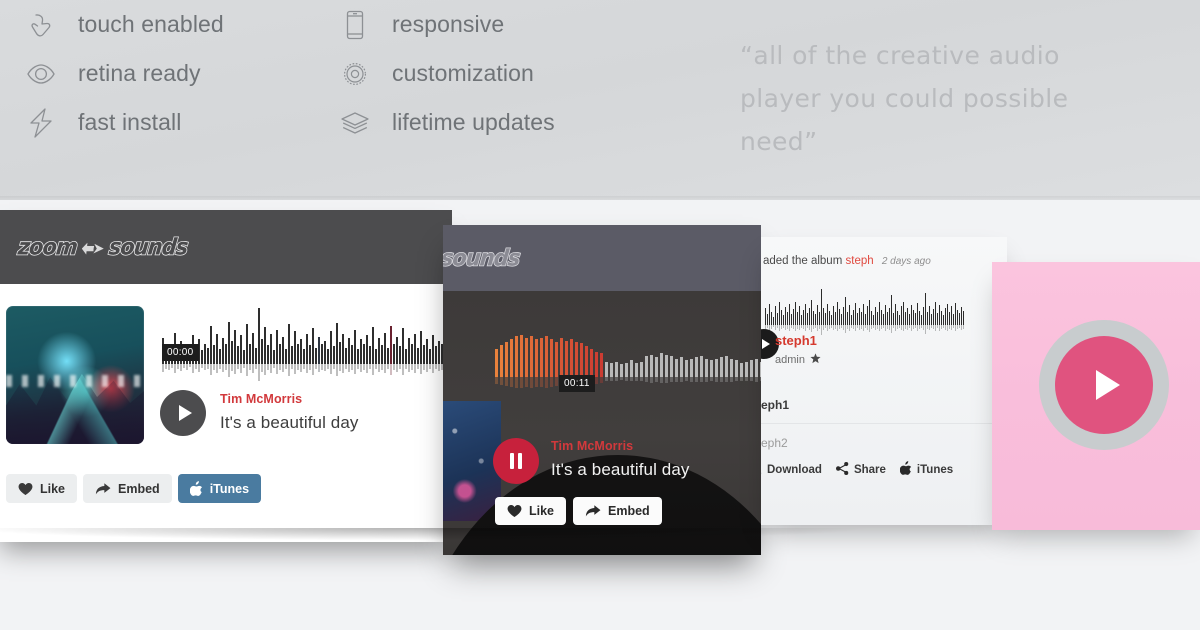  I want to click on mobile-phone-icon, so click(355, 25).